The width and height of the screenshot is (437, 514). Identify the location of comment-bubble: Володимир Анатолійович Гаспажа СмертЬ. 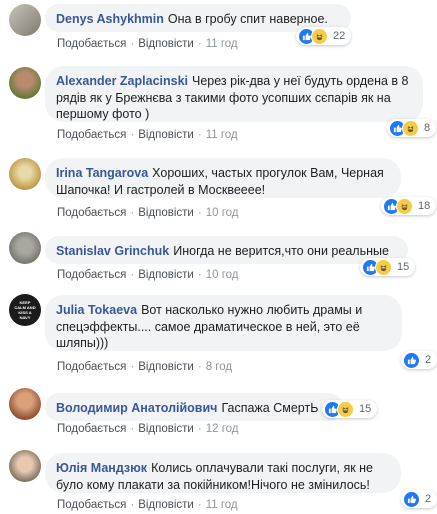
(194, 407).